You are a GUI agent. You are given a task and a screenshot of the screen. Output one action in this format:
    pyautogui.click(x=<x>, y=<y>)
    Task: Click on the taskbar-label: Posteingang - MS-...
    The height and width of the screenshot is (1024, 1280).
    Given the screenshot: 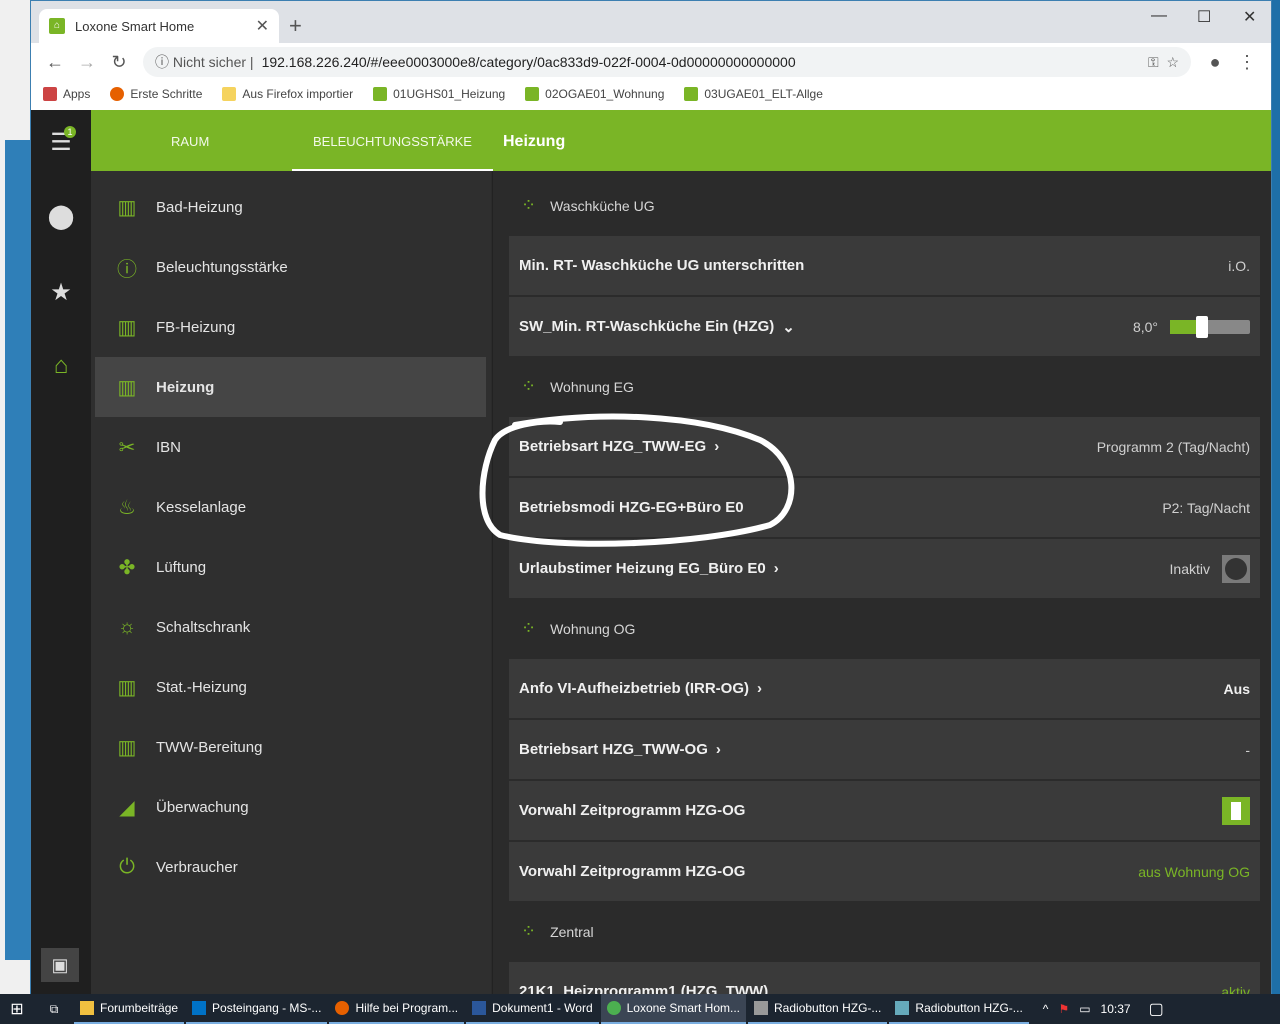 What is the action you would take?
    pyautogui.click(x=267, y=1008)
    